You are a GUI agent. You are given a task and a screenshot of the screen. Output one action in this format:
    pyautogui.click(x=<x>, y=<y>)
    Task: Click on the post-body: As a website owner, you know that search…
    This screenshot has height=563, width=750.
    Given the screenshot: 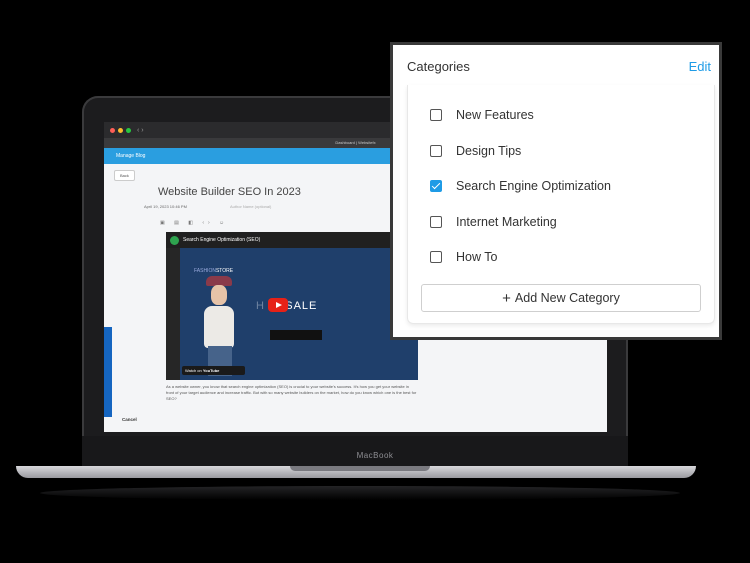 What is the action you would take?
    pyautogui.click(x=292, y=393)
    